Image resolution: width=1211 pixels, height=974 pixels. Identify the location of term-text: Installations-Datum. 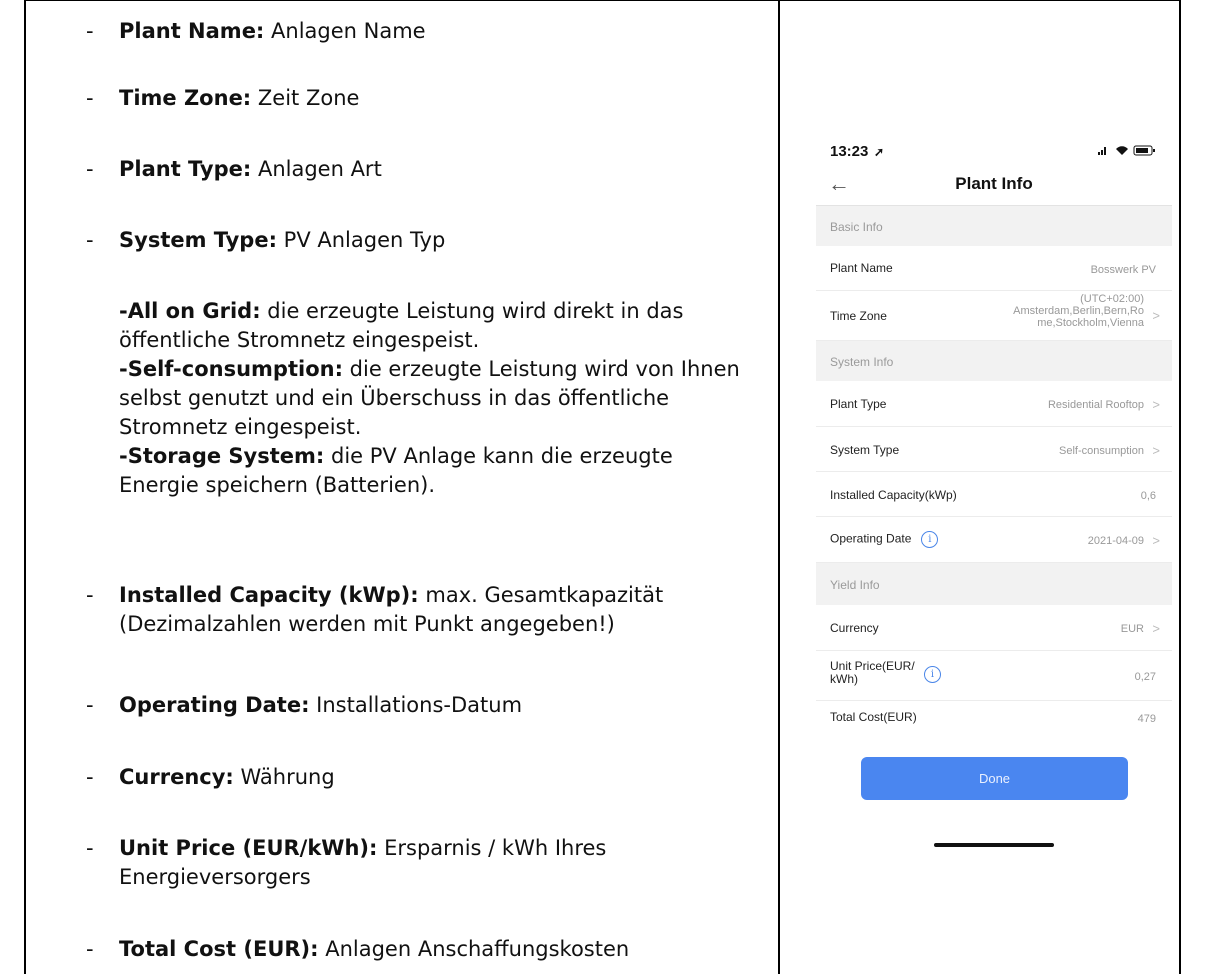
(419, 705).